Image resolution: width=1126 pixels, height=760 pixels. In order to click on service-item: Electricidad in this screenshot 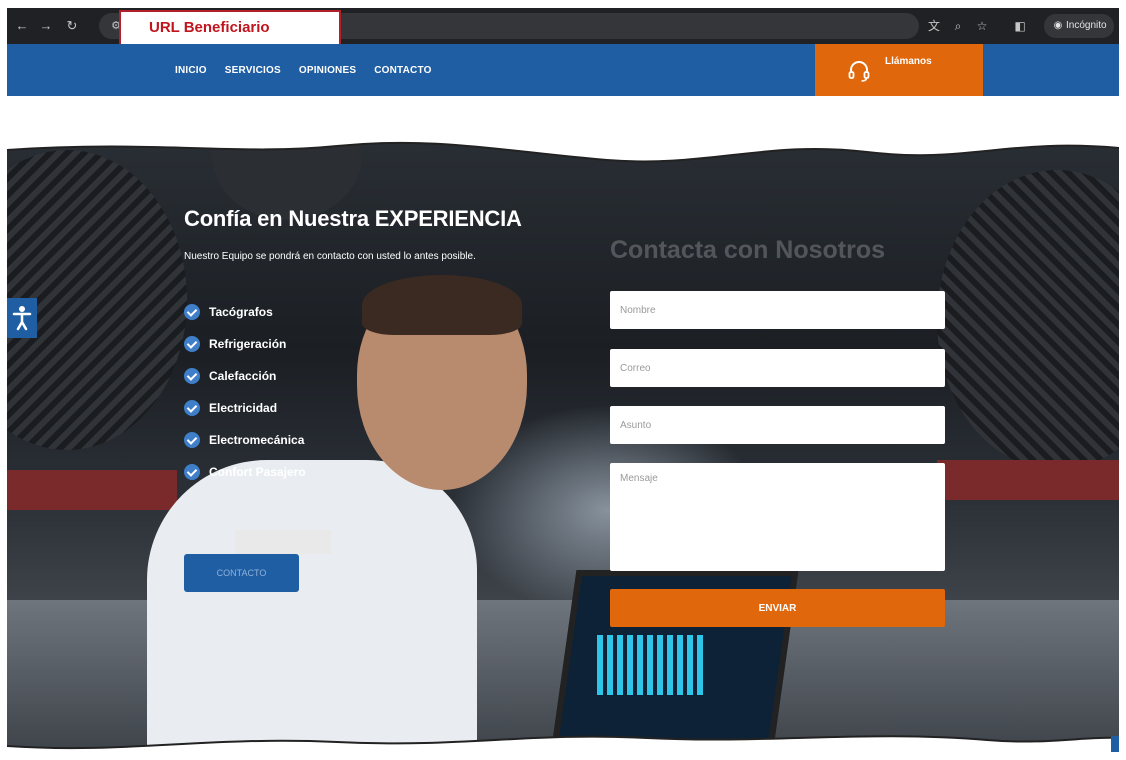, I will do `click(245, 408)`.